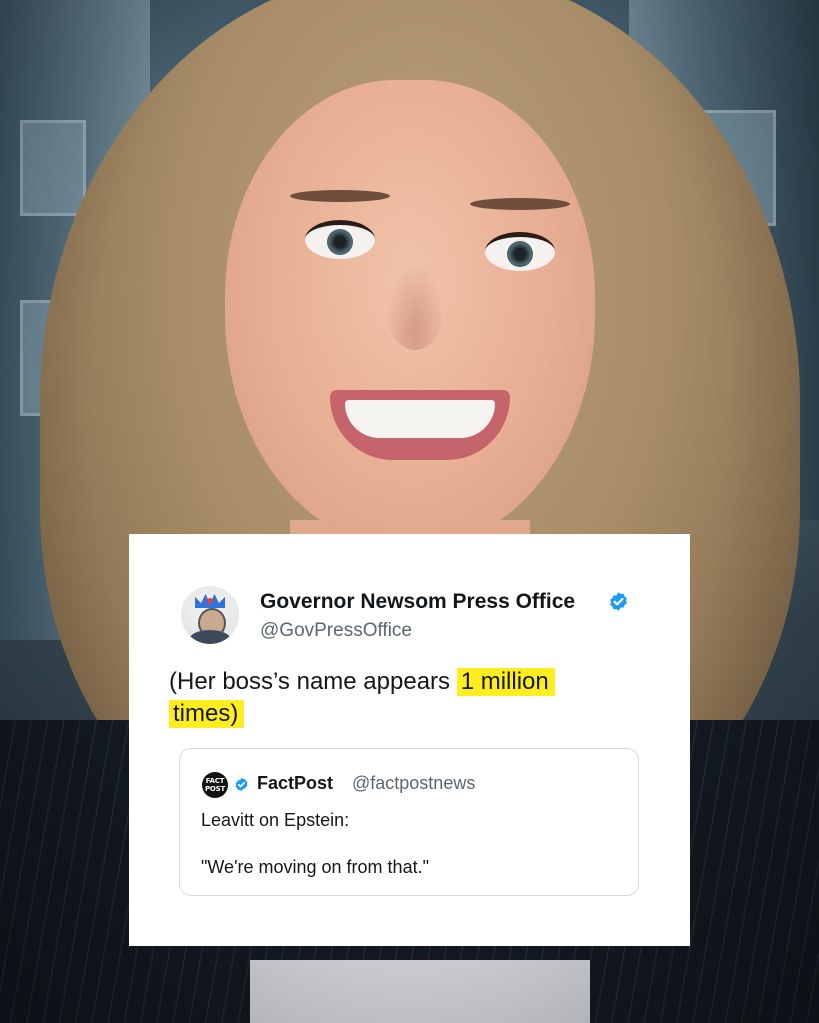  Describe the element at coordinates (413, 783) in the screenshot. I see `quoted-author-handle: @factpostnews` at that location.